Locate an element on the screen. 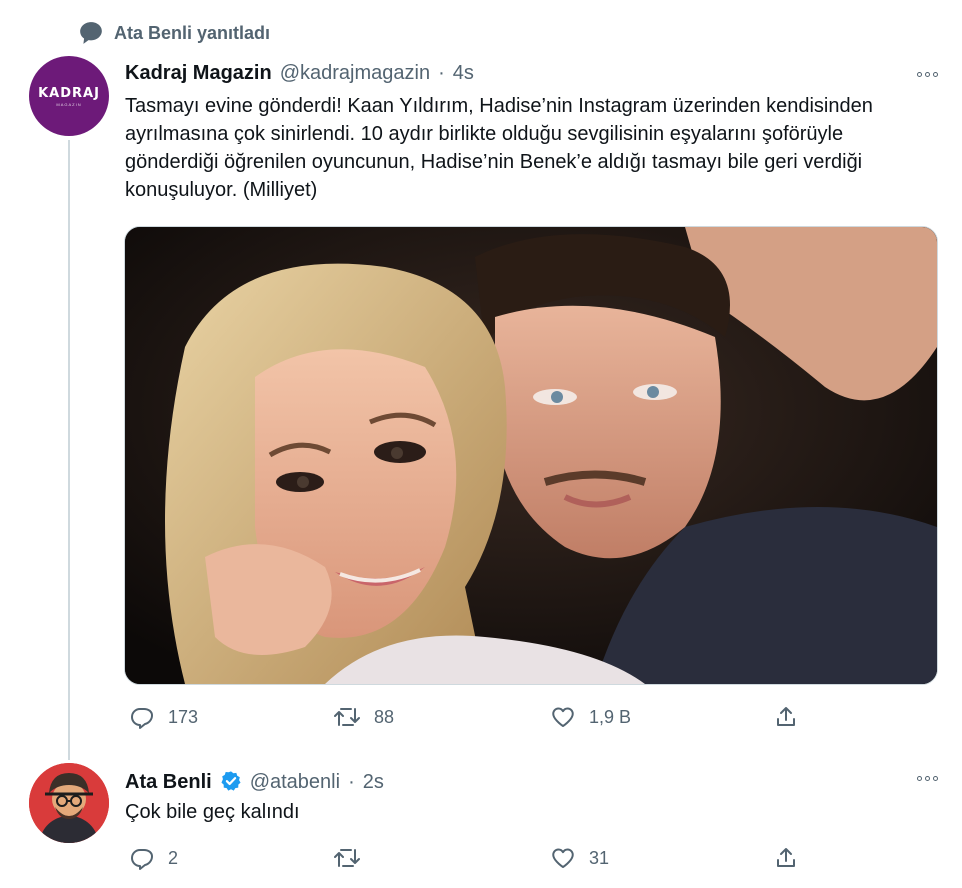 Image resolution: width=962 pixels, height=888 pixels. like-count: 31 is located at coordinates (599, 857).